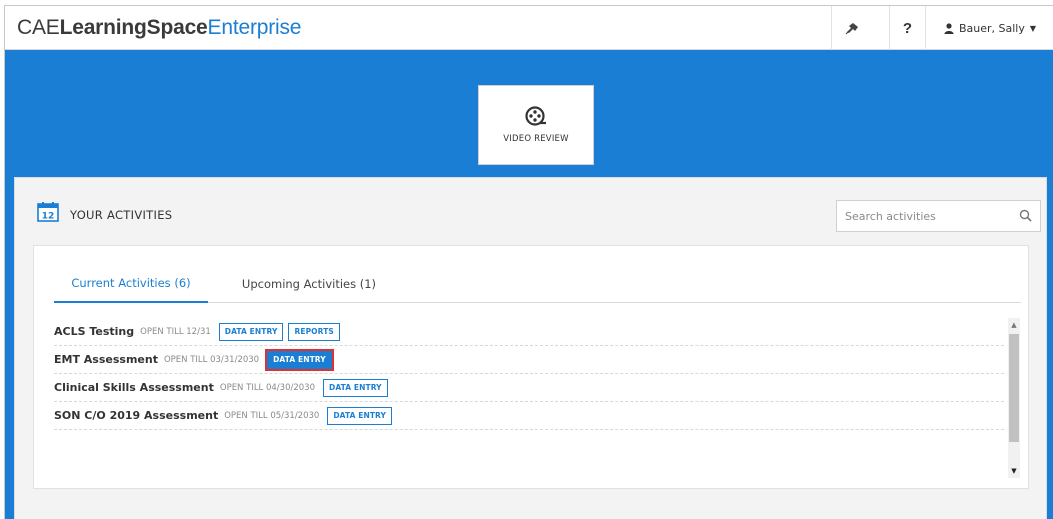 The image size is (1053, 519). I want to click on pin-button, so click(851, 28).